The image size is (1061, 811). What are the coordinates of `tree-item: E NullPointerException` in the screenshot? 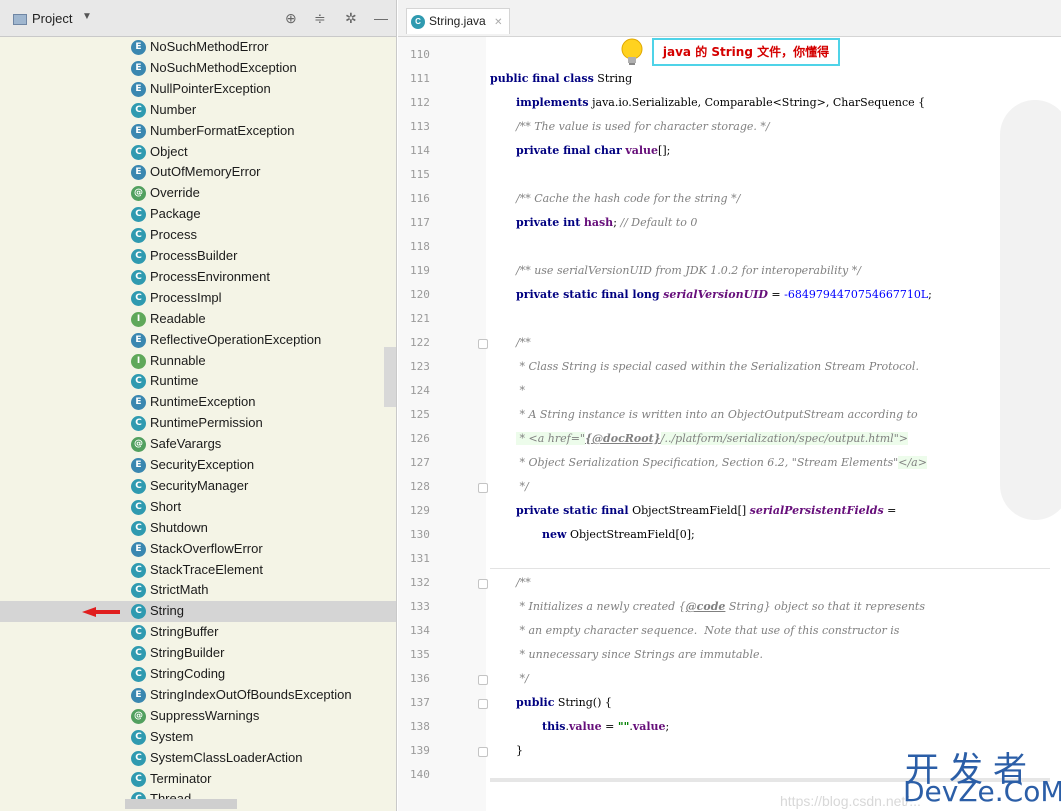 It's located at (198, 89).